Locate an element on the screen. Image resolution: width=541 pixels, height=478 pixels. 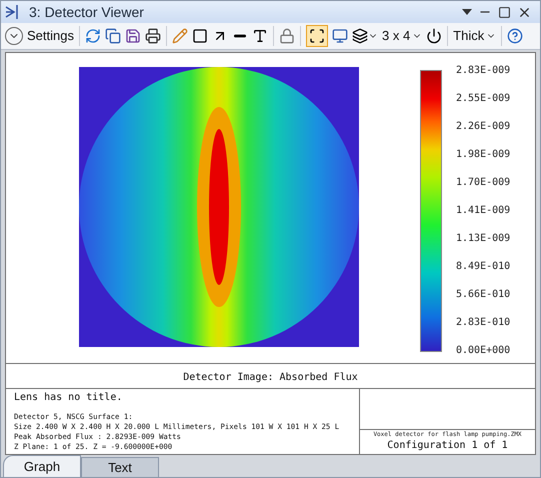
tab: Text is located at coordinates (120, 467).